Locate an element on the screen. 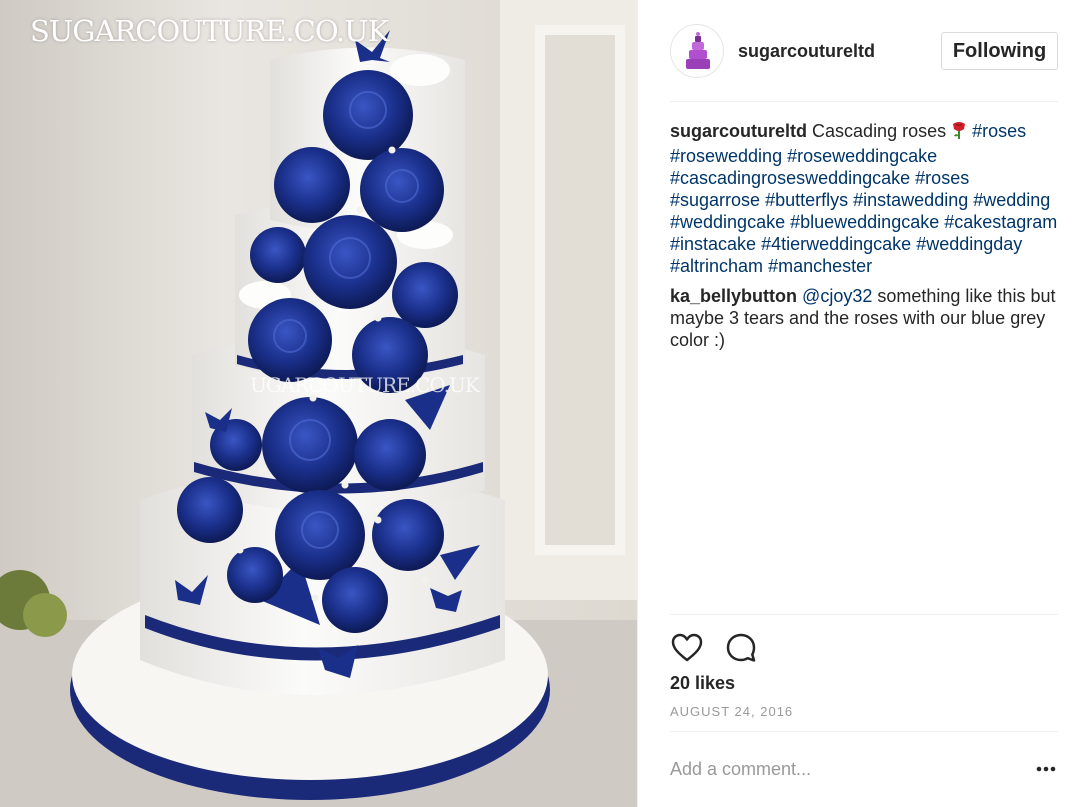 This screenshot has width=1079, height=807. hashtag-link: #instacake is located at coordinates (713, 244).